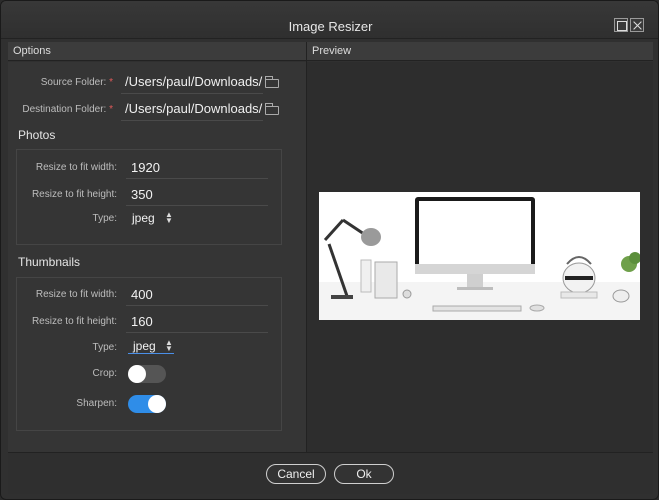  I want to click on photos-title: Photos, so click(37, 135).